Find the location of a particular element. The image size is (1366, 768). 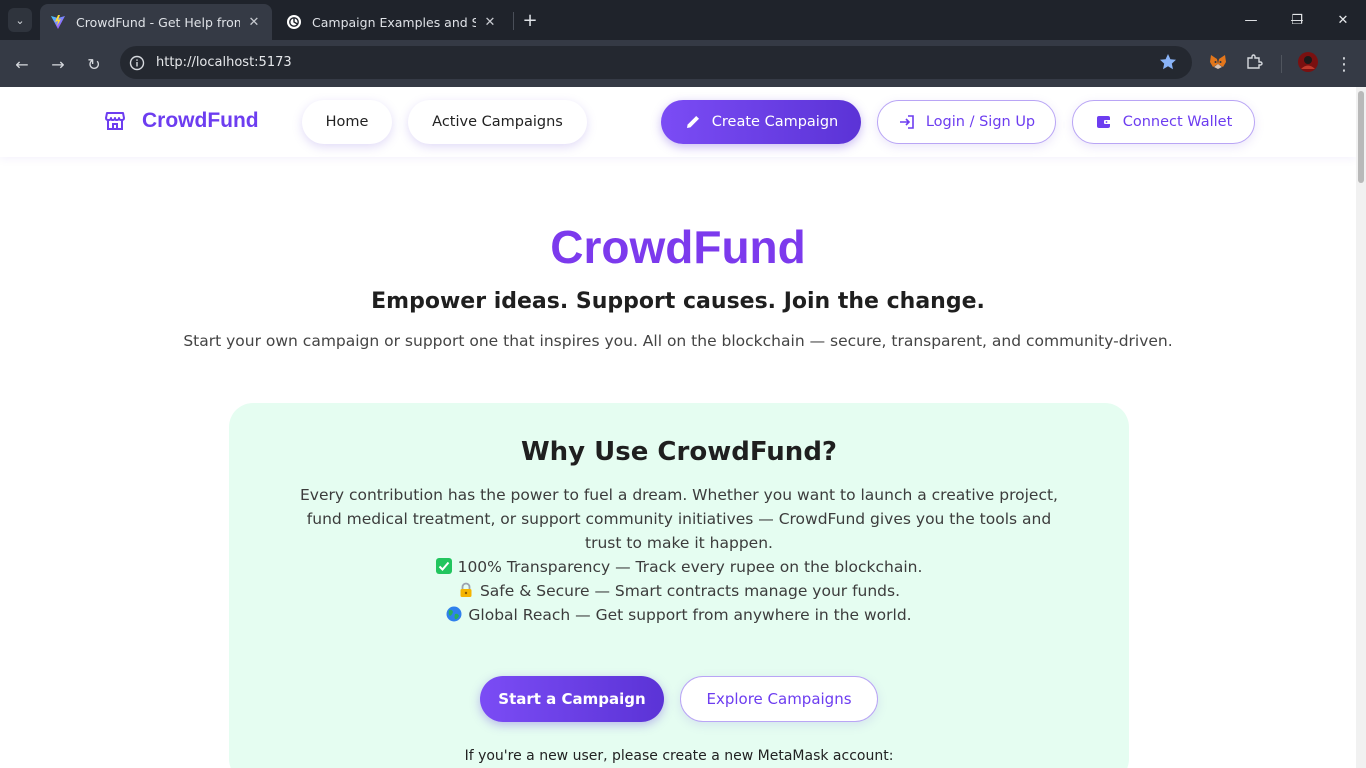

why-title: Why Use CrowdFund? is located at coordinates (679, 452).